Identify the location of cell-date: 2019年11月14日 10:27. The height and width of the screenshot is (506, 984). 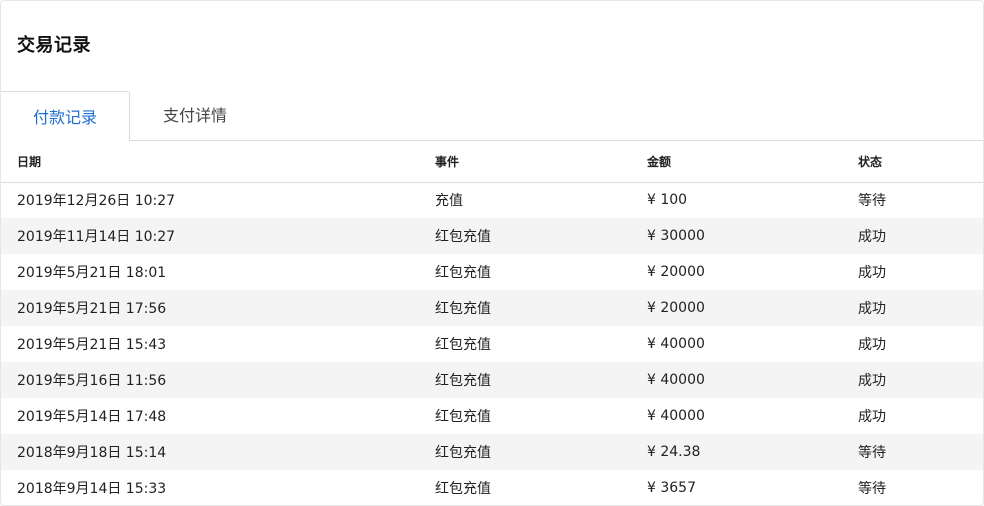
(210, 236).